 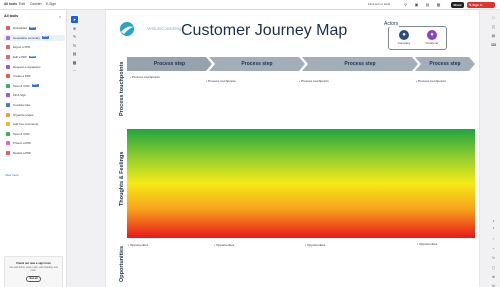 What do you see at coordinates (34, 47) in the screenshot?
I see `tool-item: Export a PDF` at bounding box center [34, 47].